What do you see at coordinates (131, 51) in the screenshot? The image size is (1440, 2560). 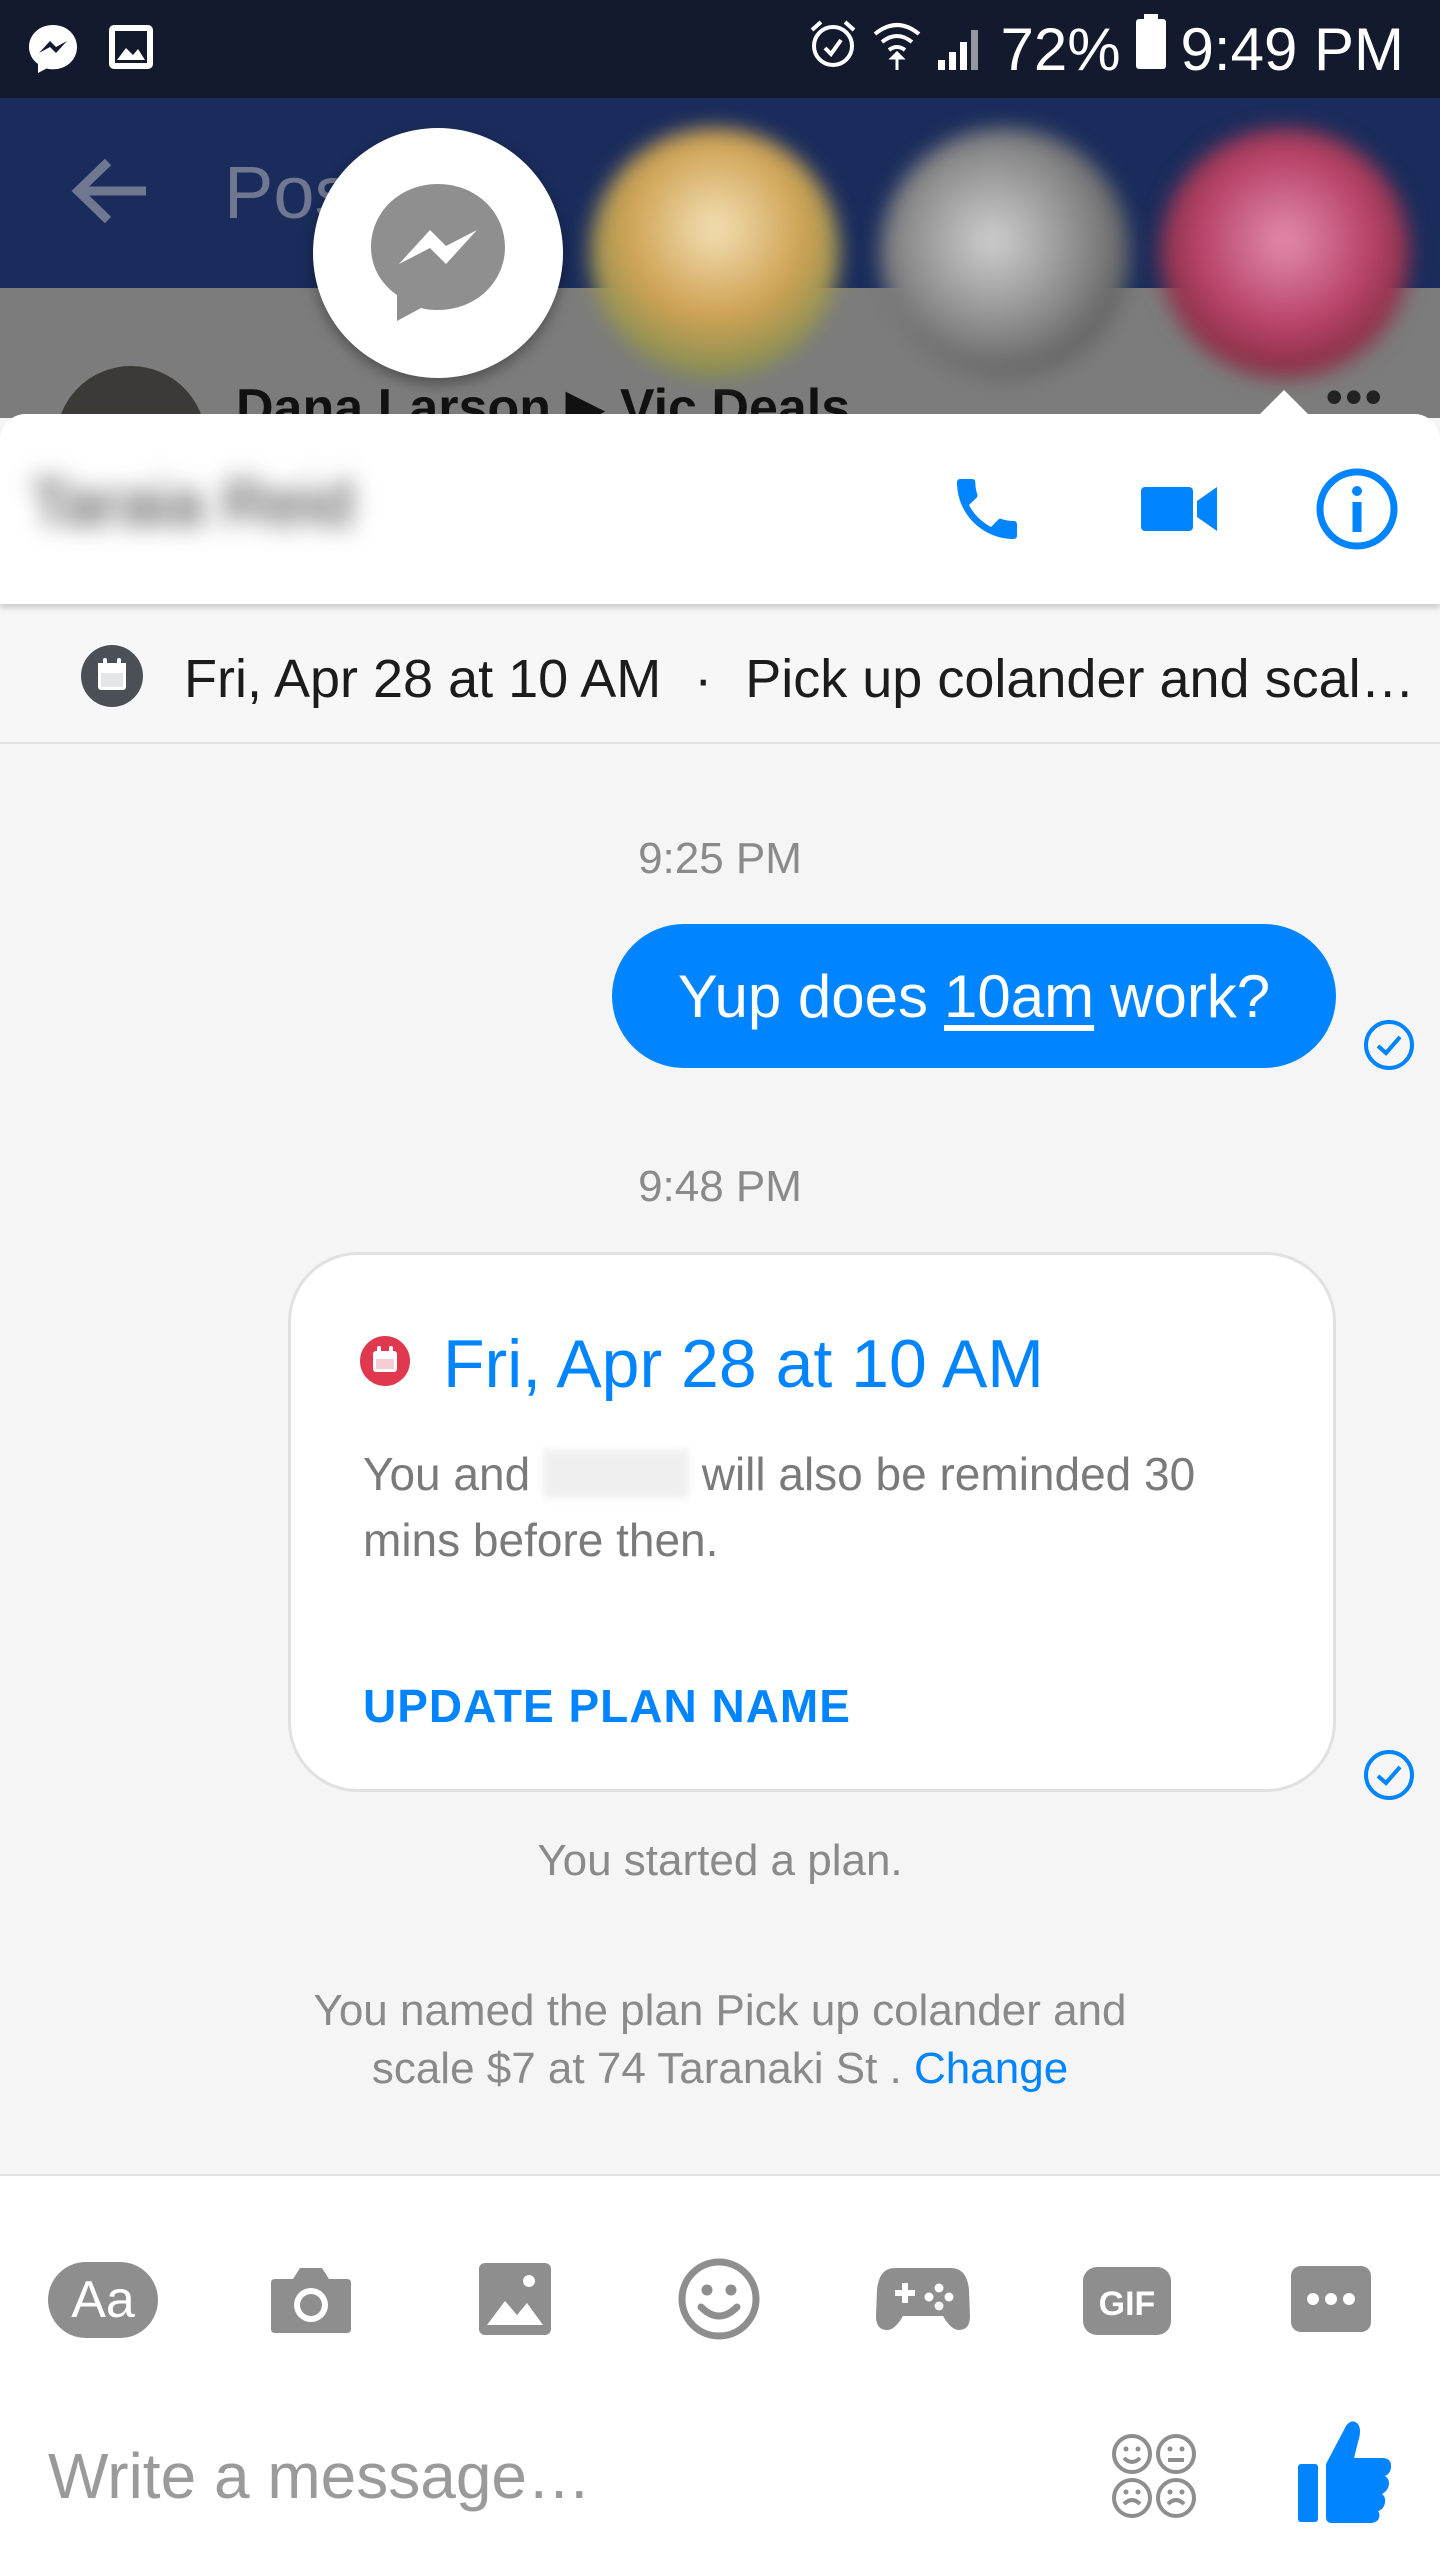 I see `gallery-notification-icon` at bounding box center [131, 51].